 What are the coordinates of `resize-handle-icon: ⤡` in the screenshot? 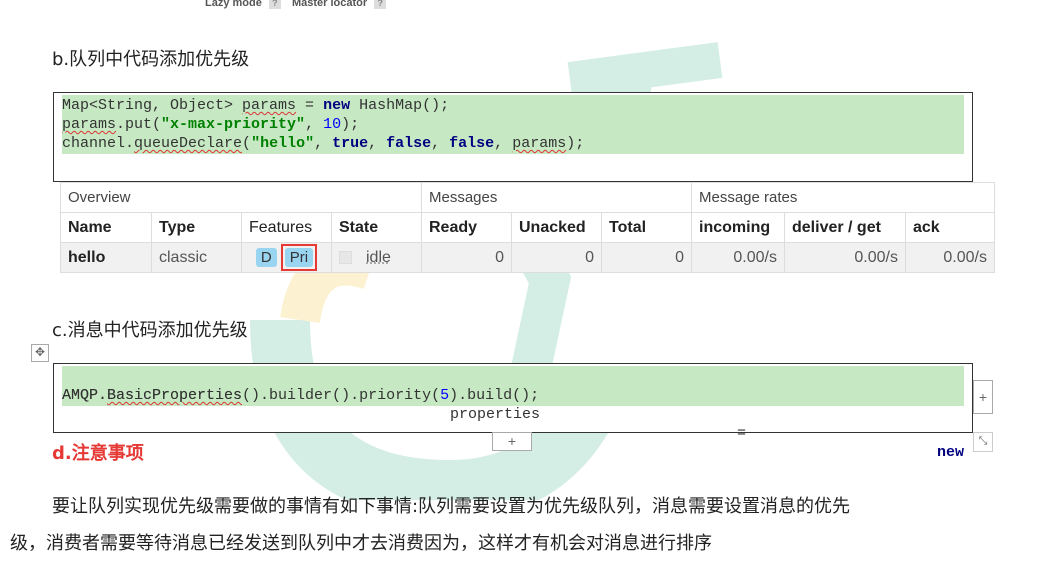 It's located at (983, 442).